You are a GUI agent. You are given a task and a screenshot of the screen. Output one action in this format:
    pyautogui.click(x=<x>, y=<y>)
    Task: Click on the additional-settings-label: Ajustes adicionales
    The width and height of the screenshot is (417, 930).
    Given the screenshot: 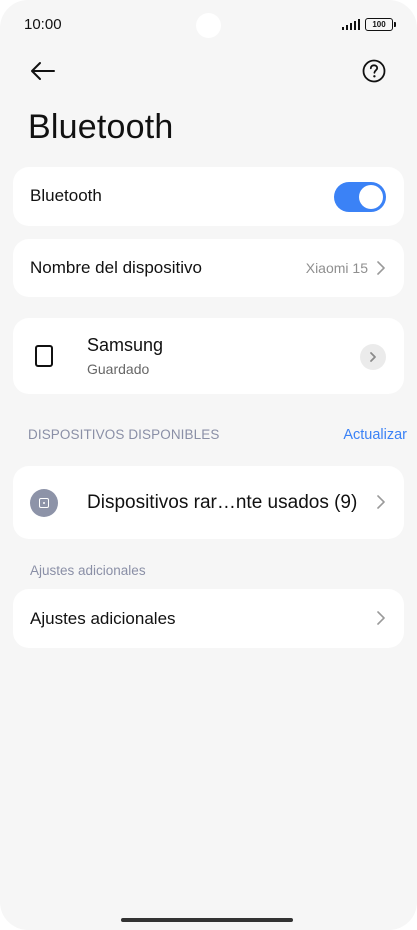 What is the action you would take?
    pyautogui.click(x=103, y=618)
    